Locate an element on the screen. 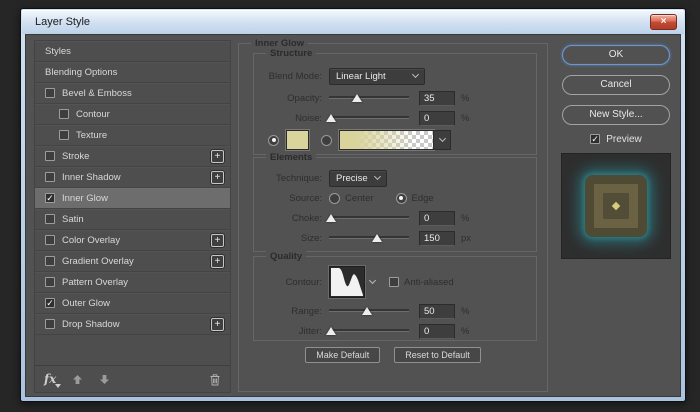  sidebar-item-styles: Styles is located at coordinates (132, 51).